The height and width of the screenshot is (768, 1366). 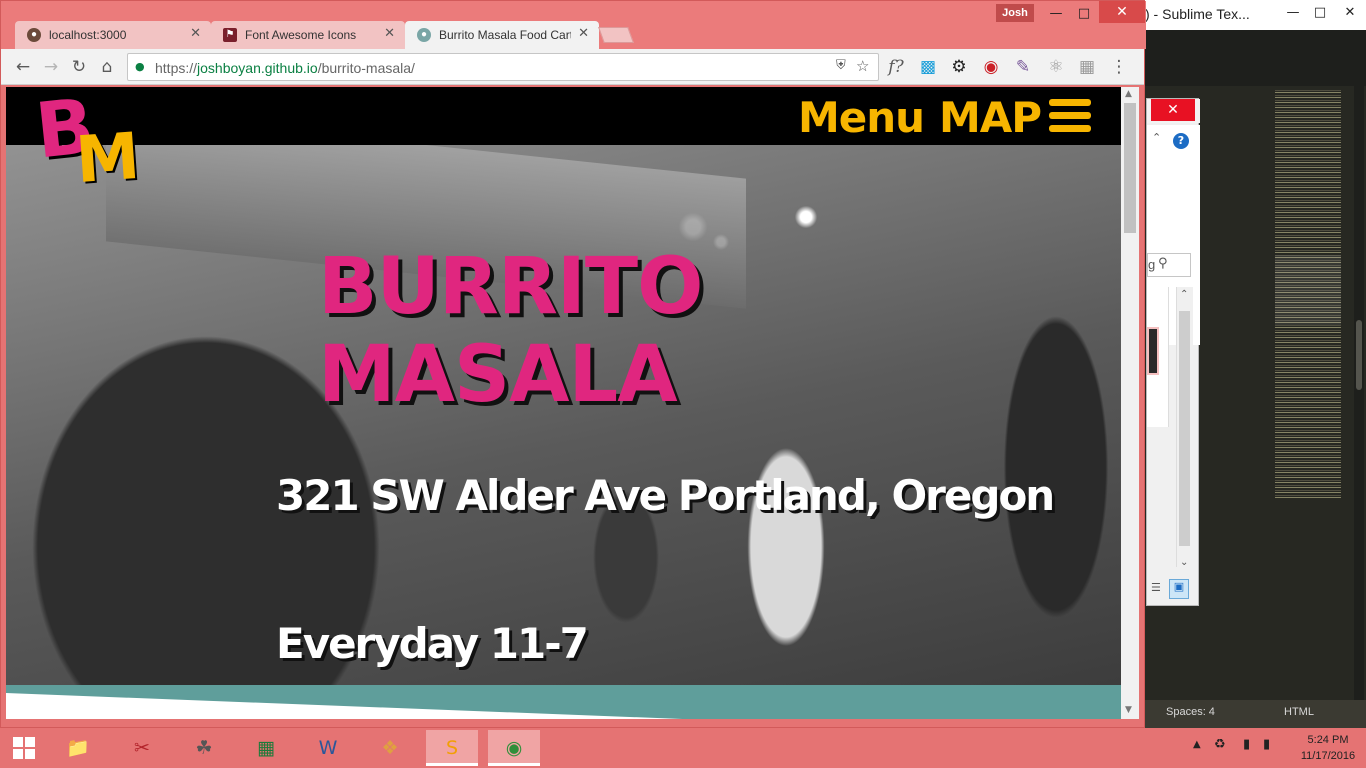 What do you see at coordinates (1152, 264) in the screenshot?
I see `search-input-text: g` at bounding box center [1152, 264].